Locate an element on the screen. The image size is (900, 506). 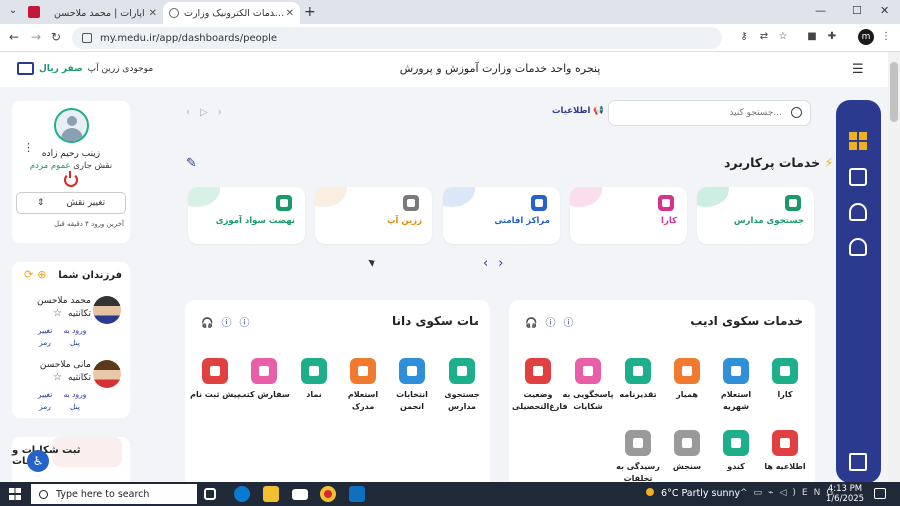
carousel-next-icon: › is located at coordinates (505, 263).